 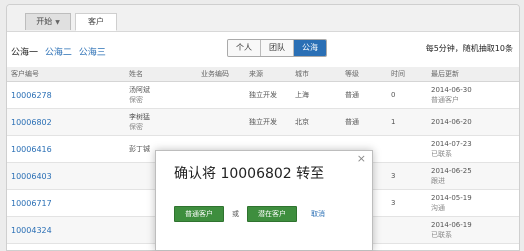 What do you see at coordinates (445, 100) in the screenshot?
I see `customer-update-sub: 普通客户` at bounding box center [445, 100].